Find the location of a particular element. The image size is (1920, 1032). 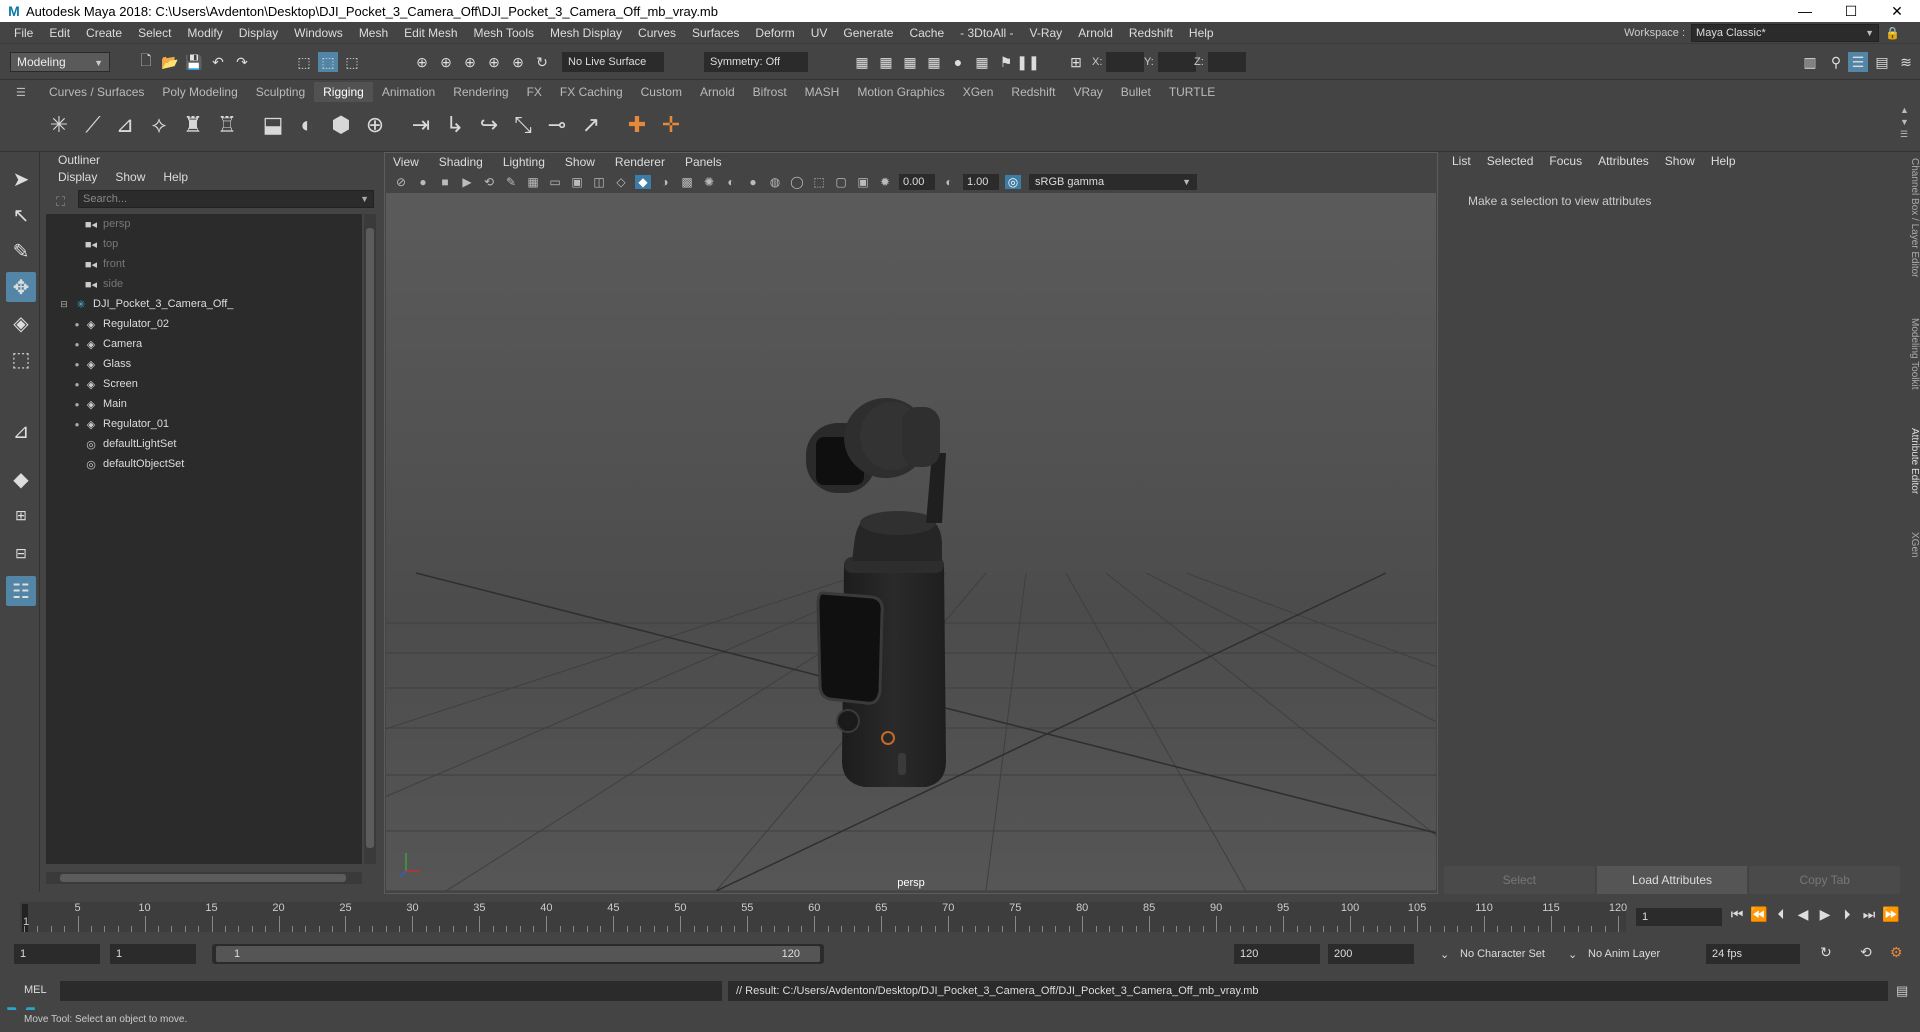

command-input is located at coordinates (391, 991).